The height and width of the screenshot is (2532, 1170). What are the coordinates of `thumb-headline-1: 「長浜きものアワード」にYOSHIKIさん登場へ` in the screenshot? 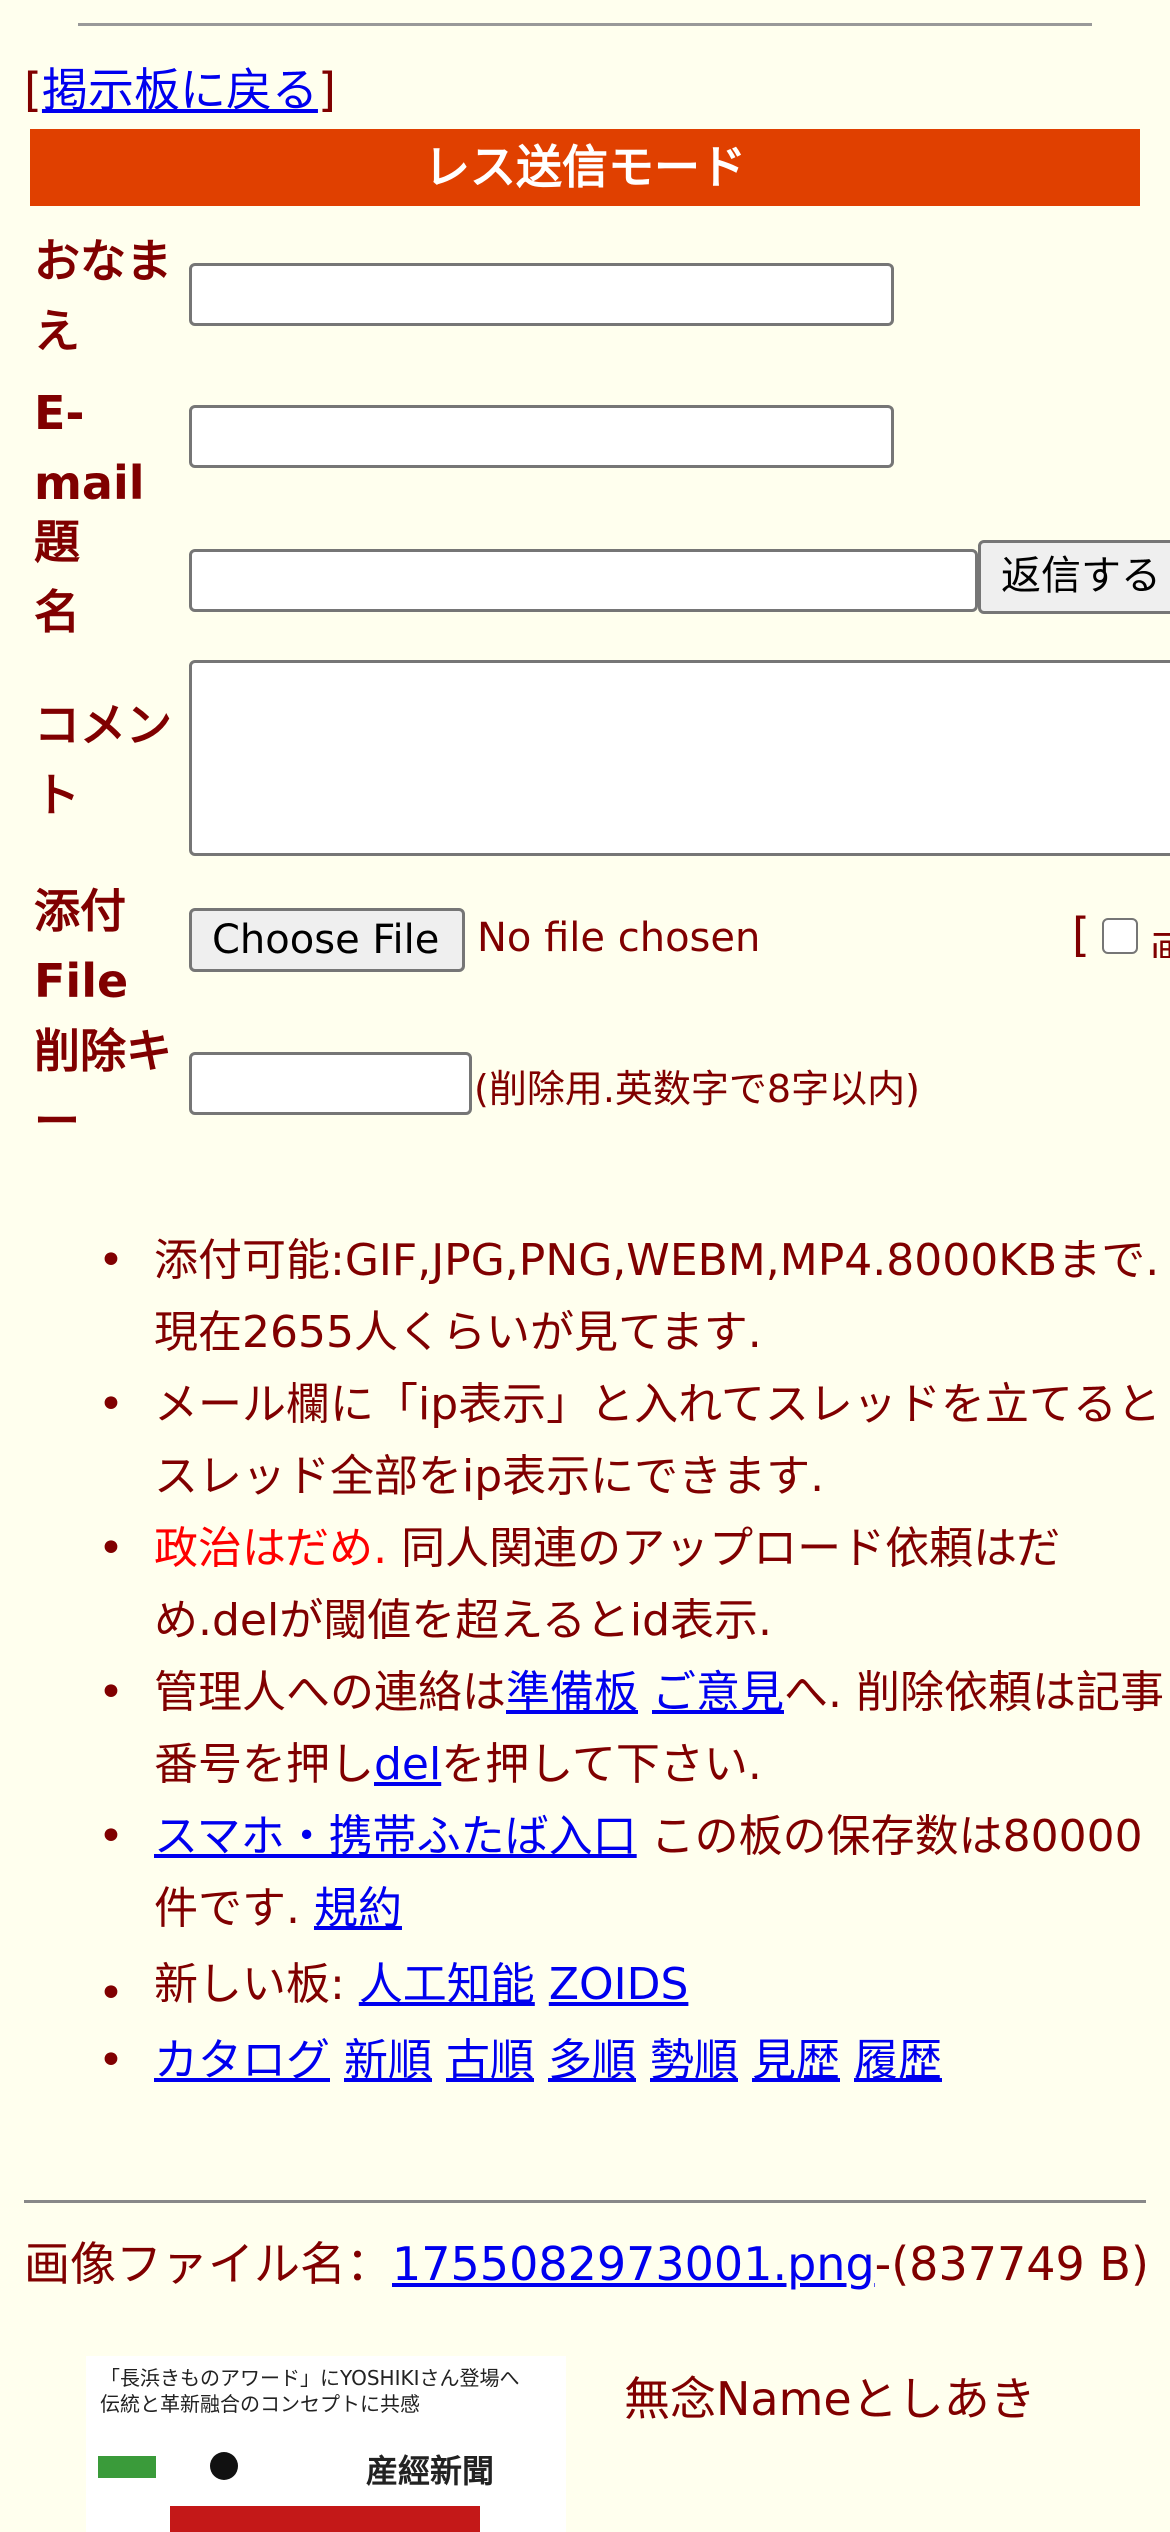 It's located at (310, 2378).